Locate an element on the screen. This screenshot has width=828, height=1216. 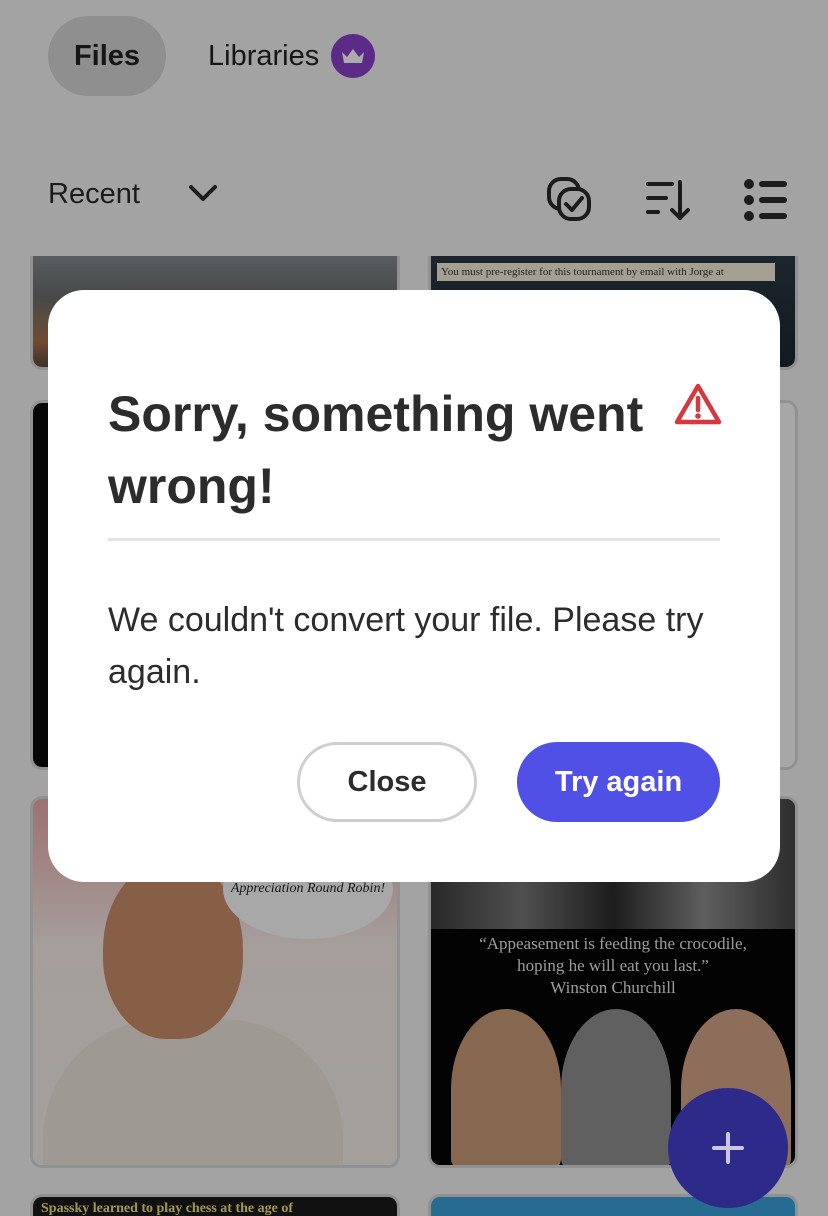
close-button: Close is located at coordinates (387, 782).